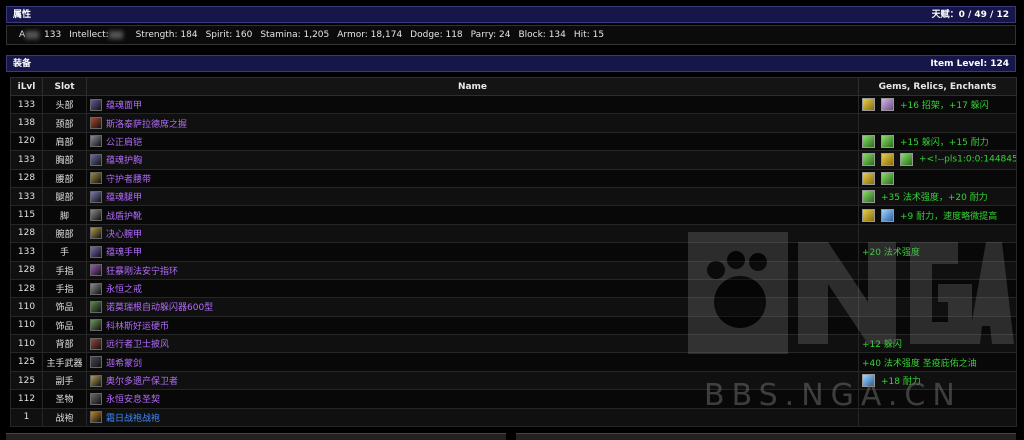  Describe the element at coordinates (513, 252) in the screenshot. I see `table-row: 133 手 蕴魂手甲 +20 法术强度` at that location.